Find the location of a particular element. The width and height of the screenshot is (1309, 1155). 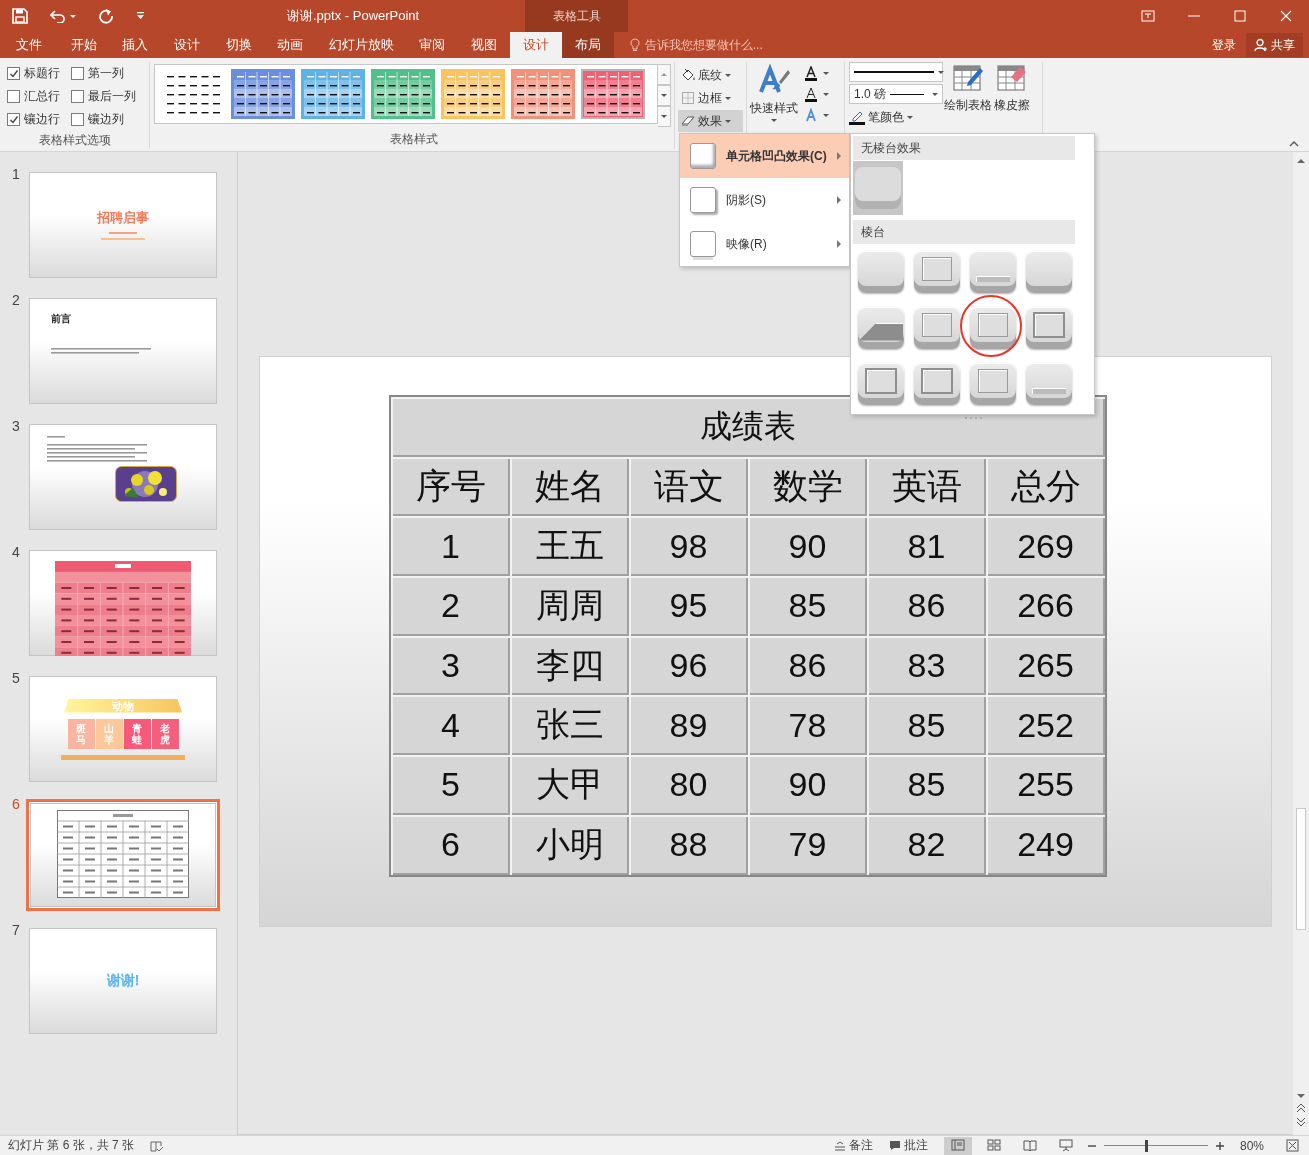

gallery-section-header: 棱台 is located at coordinates (964, 232).